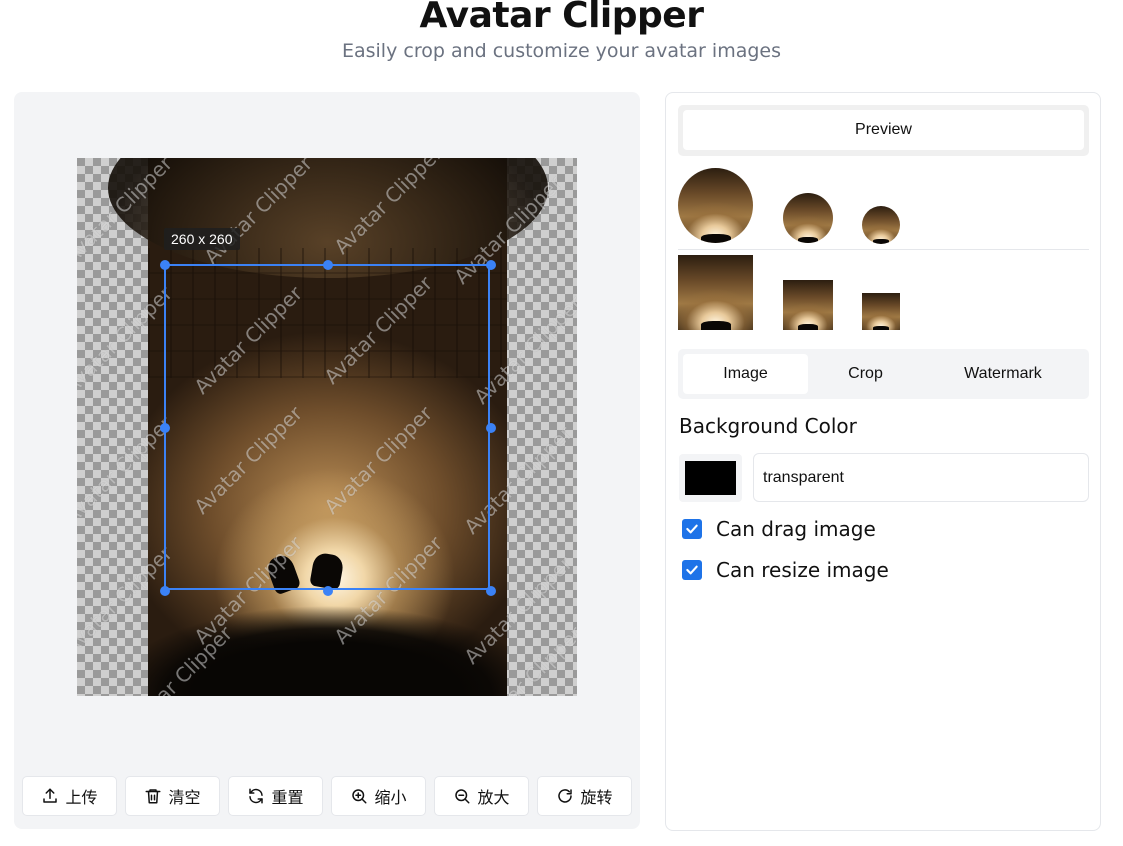 The height and width of the screenshot is (846, 1123). Describe the element at coordinates (796, 529) in the screenshot. I see `can-drag-label: Can drag image` at that location.